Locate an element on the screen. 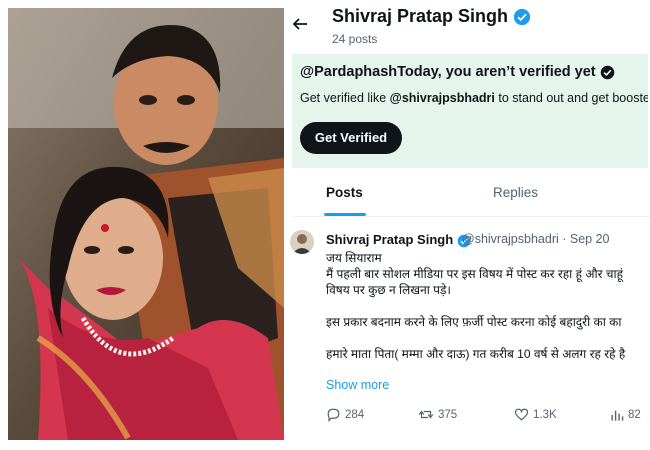  promo-text-handle: @shivrajpsbhadri is located at coordinates (442, 98).